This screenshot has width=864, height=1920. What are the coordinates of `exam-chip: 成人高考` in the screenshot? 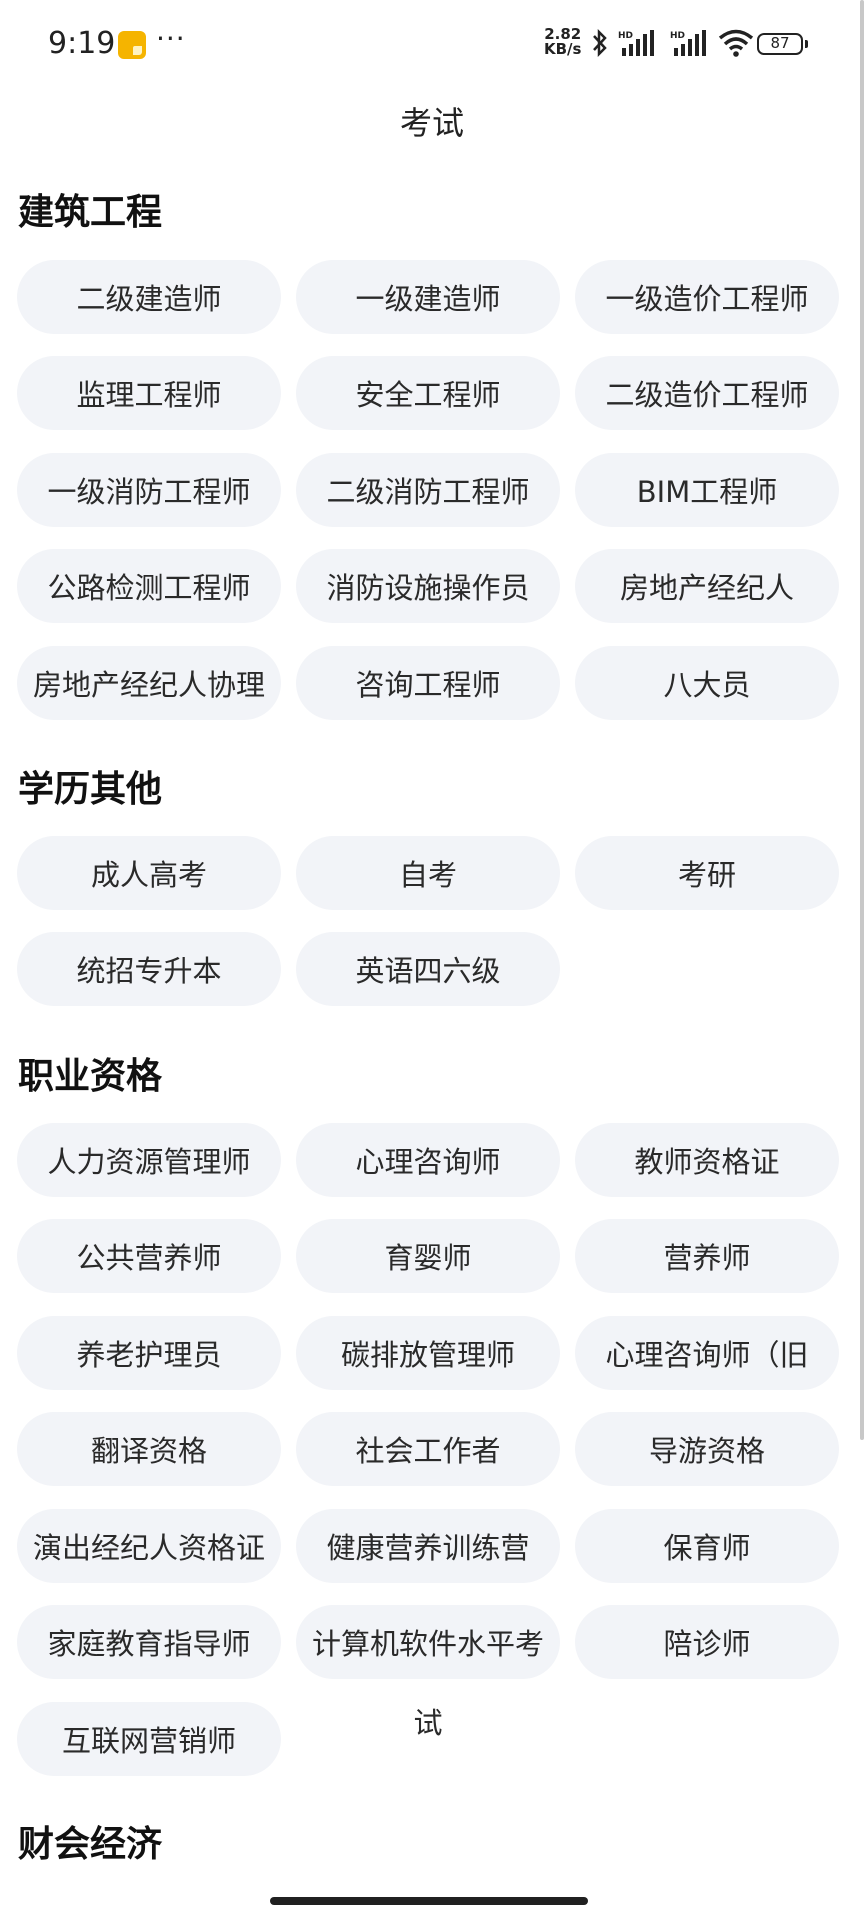 It's located at (149, 873).